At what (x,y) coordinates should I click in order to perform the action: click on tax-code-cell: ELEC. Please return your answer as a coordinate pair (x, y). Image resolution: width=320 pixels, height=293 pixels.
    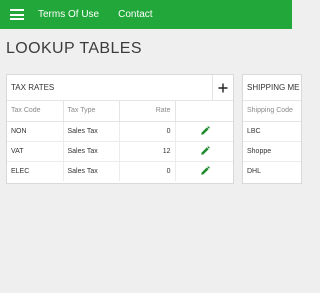
    Looking at the image, I should click on (35, 171).